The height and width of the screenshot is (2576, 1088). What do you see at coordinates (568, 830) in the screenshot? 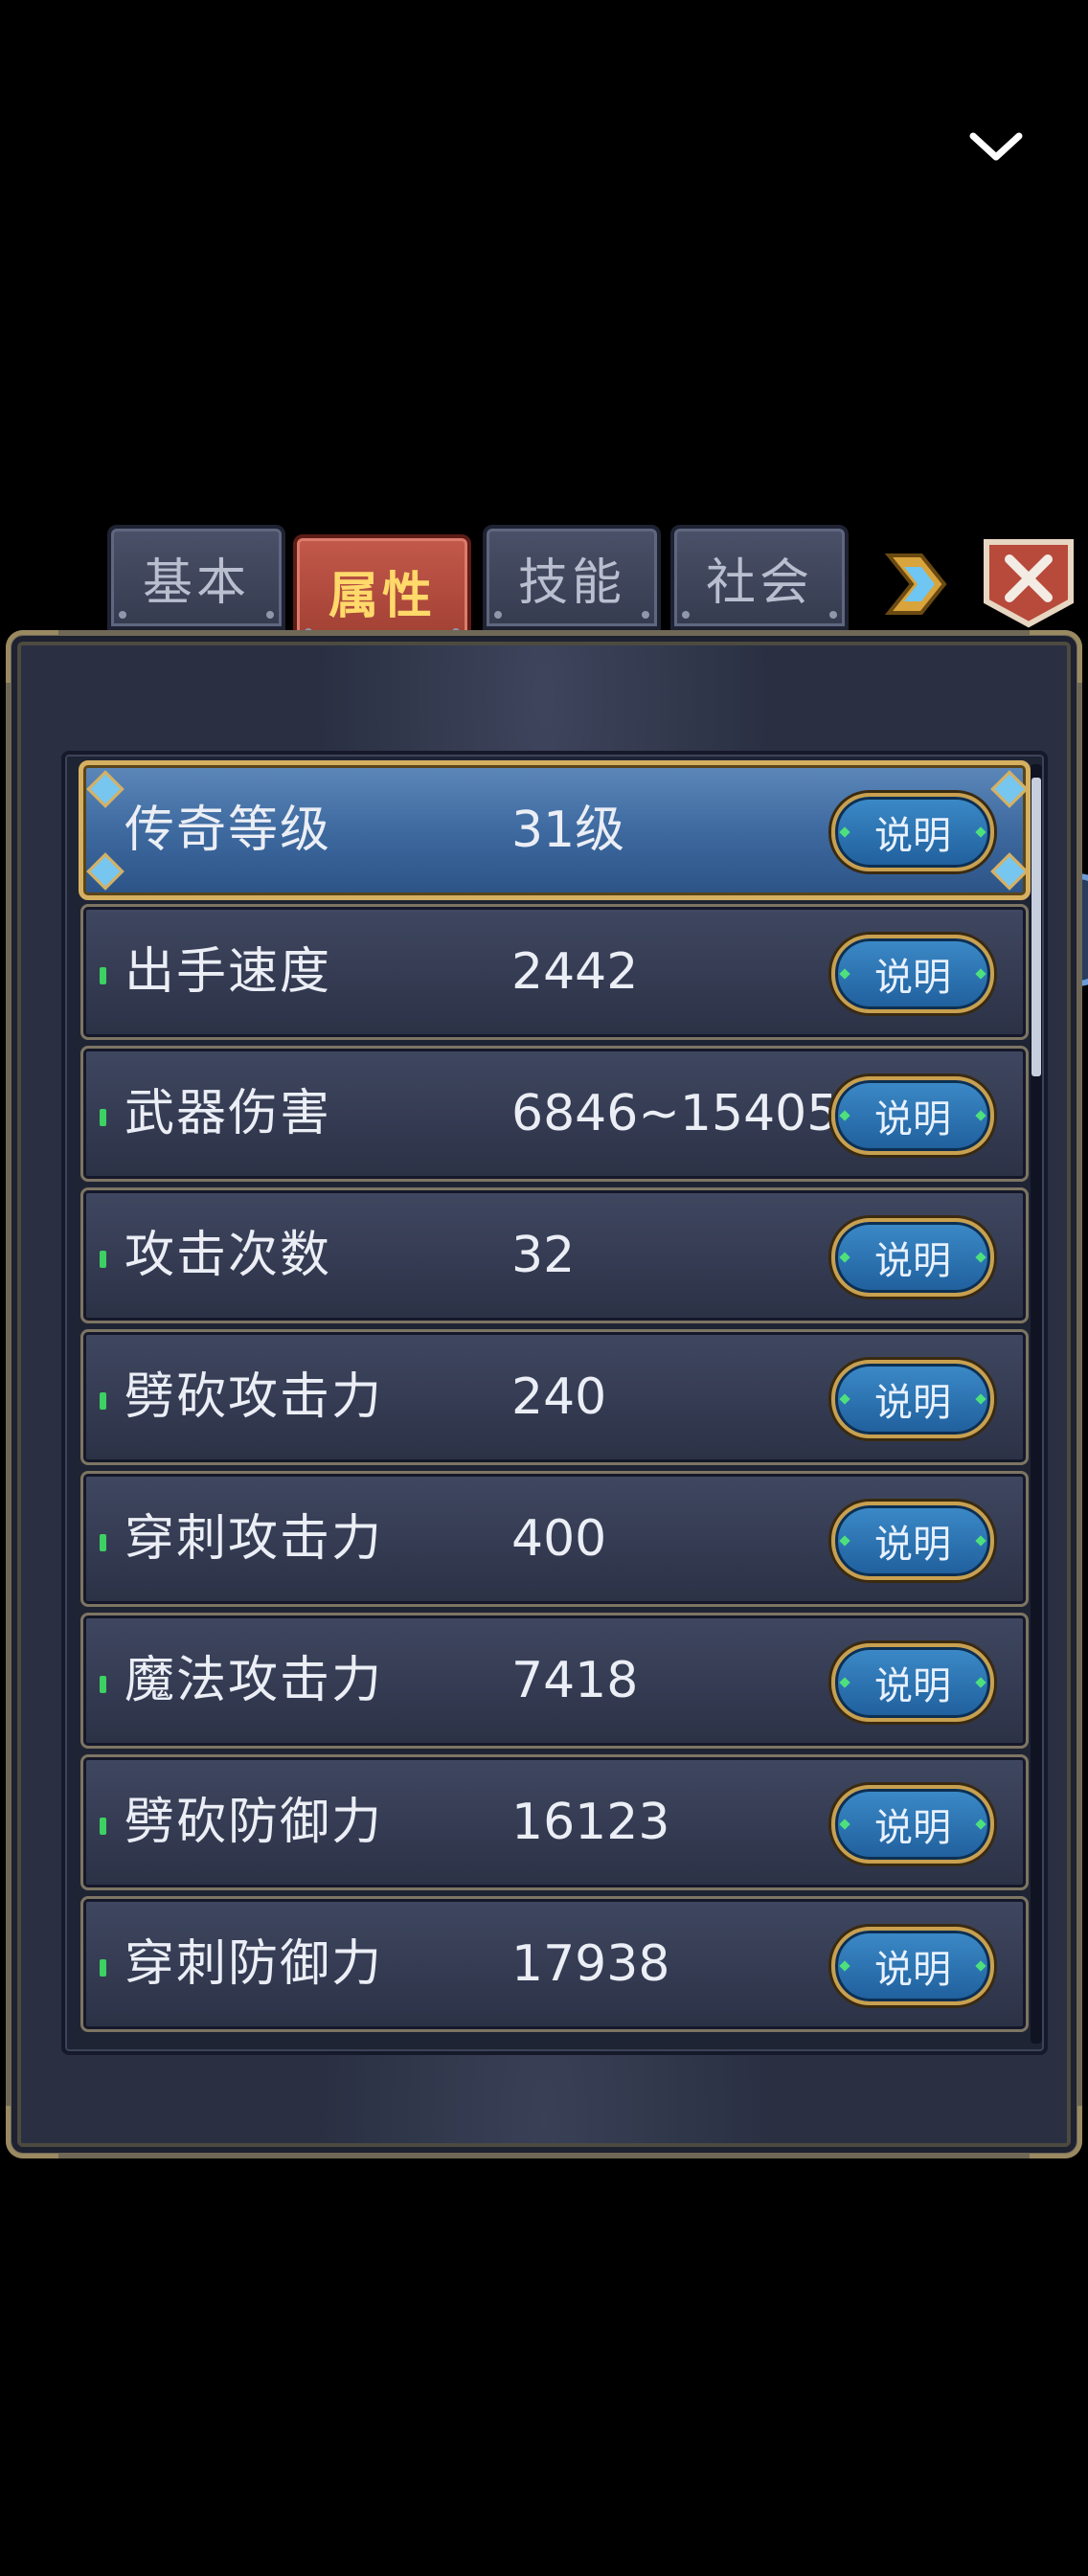
I see `attribute-value: 31级` at bounding box center [568, 830].